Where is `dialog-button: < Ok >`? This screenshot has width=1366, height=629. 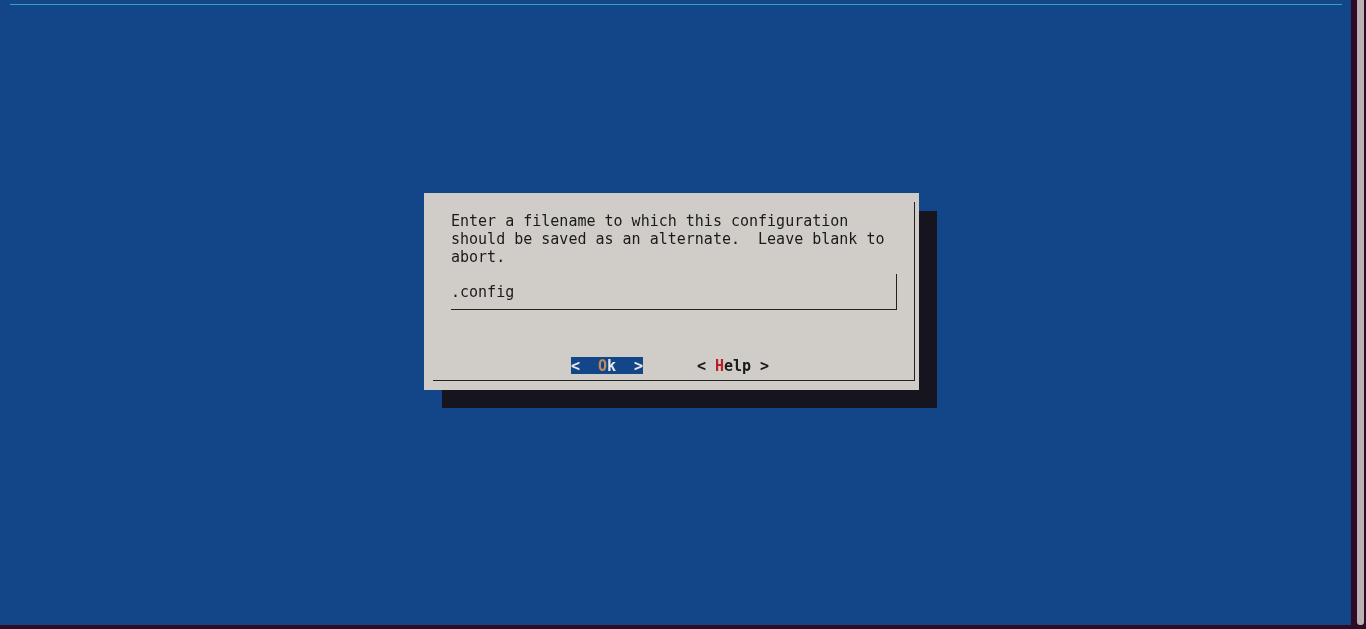 dialog-button: < Ok > is located at coordinates (607, 365).